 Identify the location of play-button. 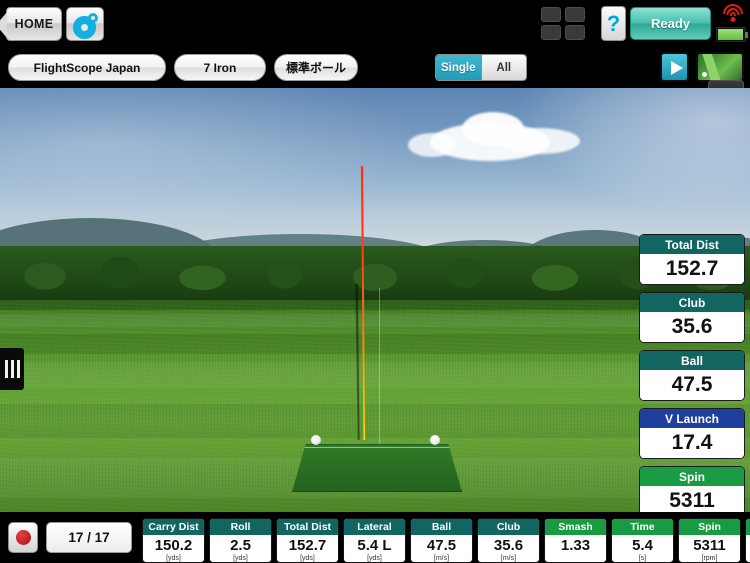
(674, 67).